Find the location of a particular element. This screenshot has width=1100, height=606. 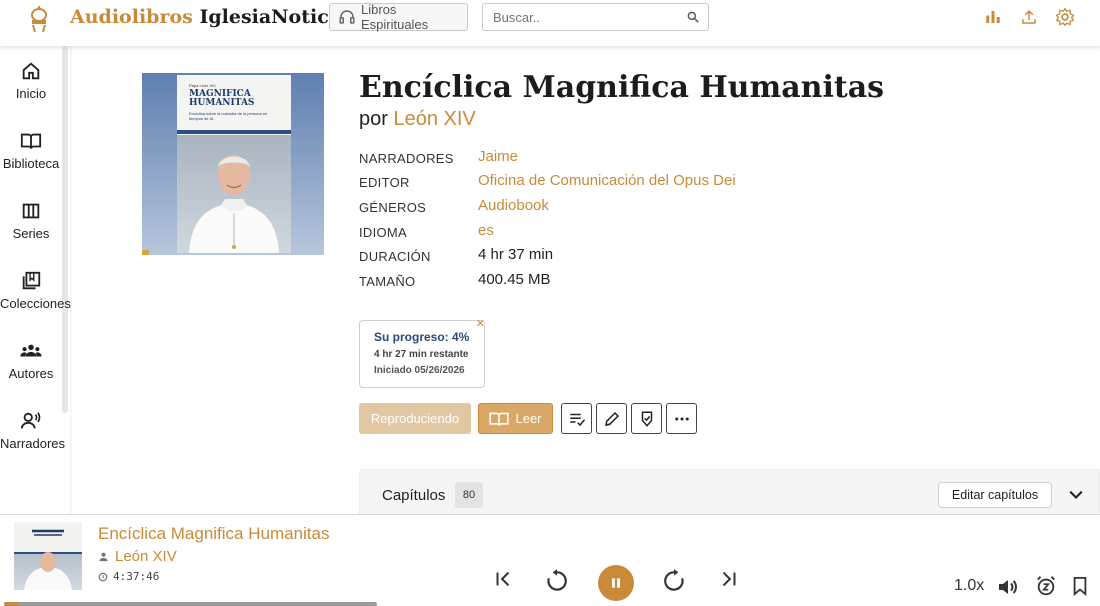

sidebar-item-label: Inicio is located at coordinates (31, 93).